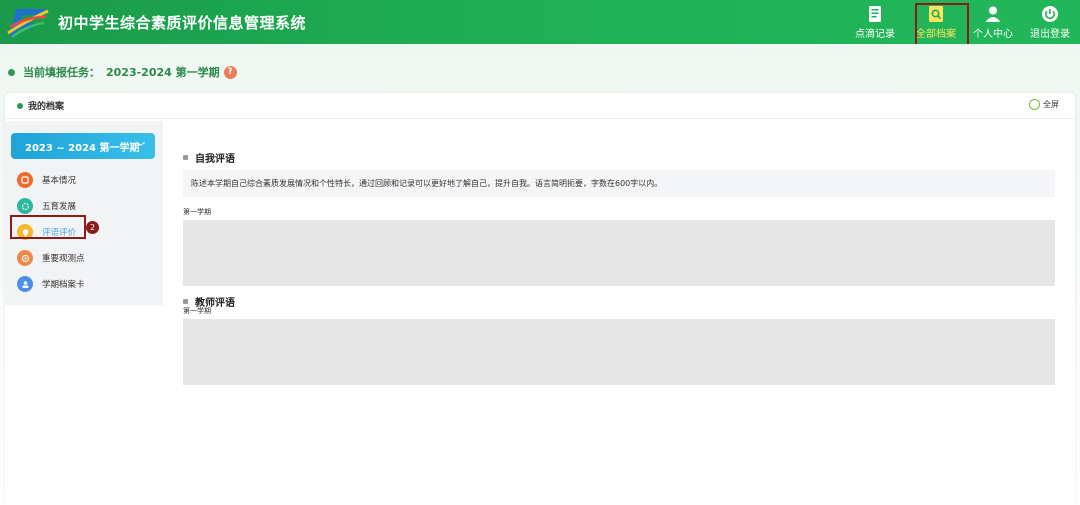 Image resolution: width=1080 pixels, height=505 pixels. I want to click on comment-icon, so click(25, 232).